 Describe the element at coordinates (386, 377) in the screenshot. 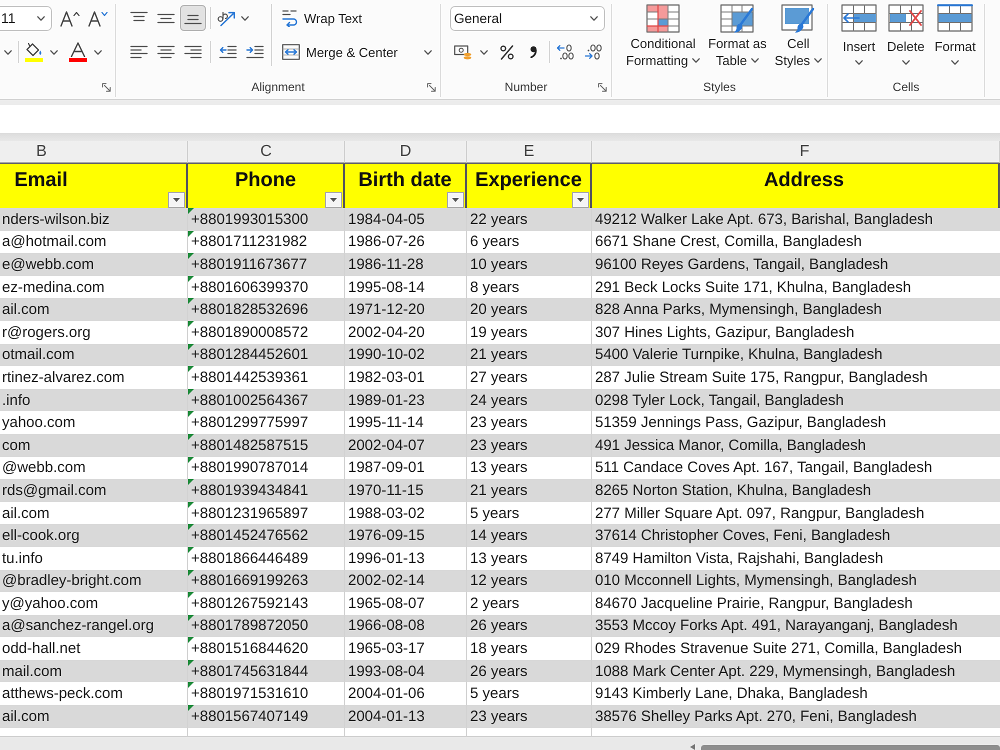

I see `birth-date: 1982-03-01` at that location.